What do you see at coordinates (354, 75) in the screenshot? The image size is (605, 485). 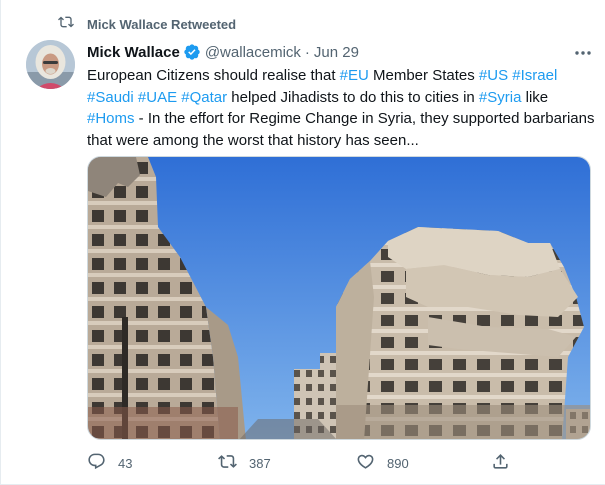 I see `hashtag-link: #EU` at bounding box center [354, 75].